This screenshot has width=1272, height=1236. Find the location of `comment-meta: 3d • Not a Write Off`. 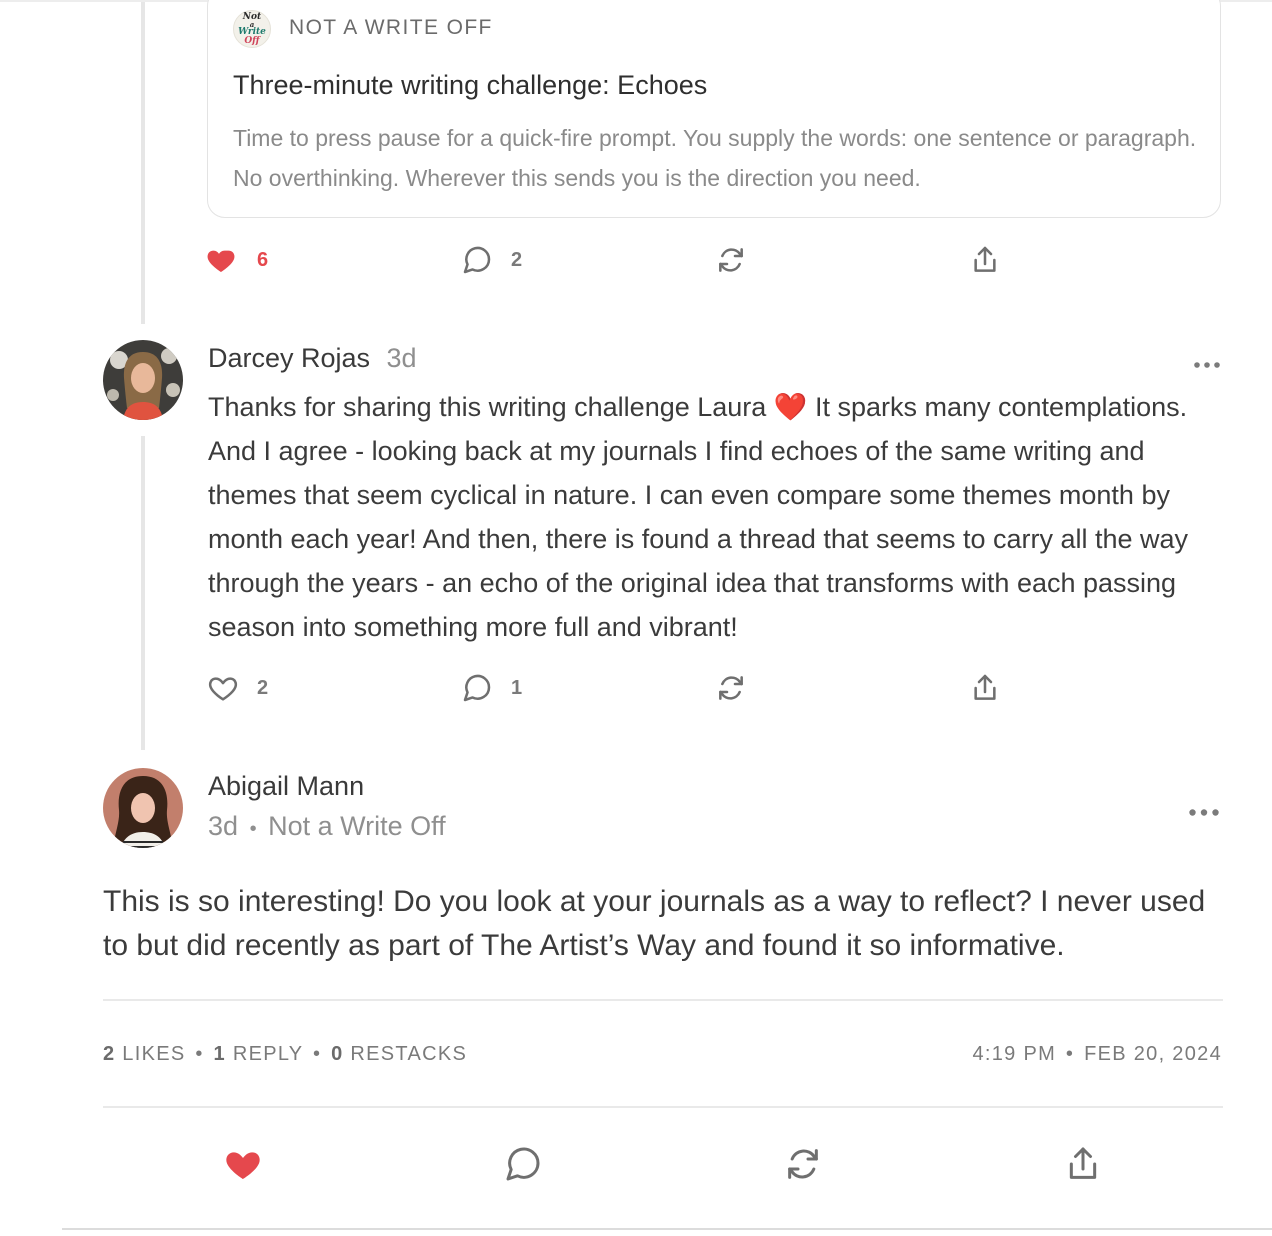

comment-meta: 3d • Not a Write Off is located at coordinates (327, 826).